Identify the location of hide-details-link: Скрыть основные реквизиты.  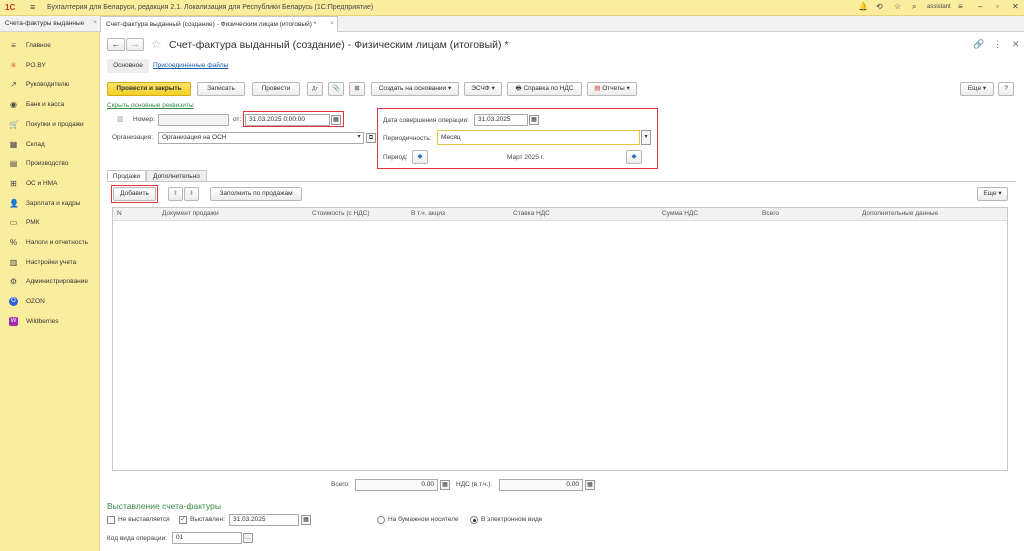
(150, 105).